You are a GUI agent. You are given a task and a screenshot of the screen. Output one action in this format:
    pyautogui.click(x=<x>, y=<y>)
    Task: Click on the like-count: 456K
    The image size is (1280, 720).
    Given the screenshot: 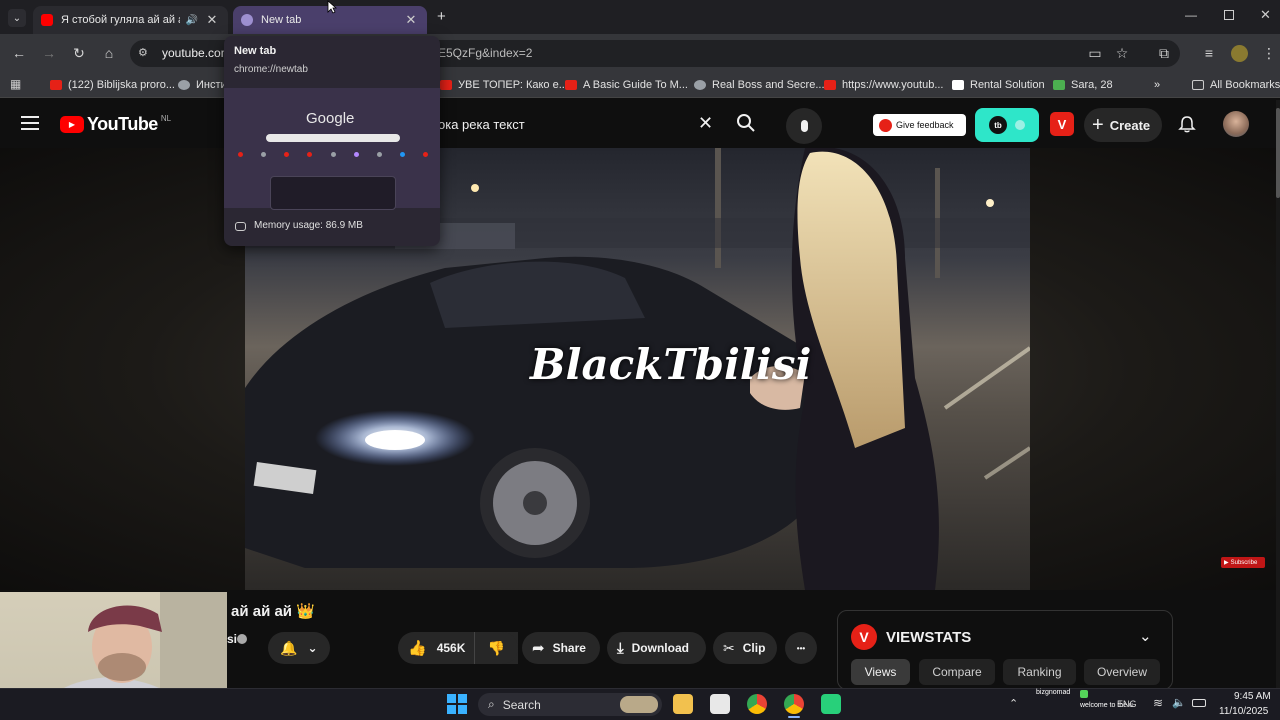 What is the action you would take?
    pyautogui.click(x=451, y=648)
    